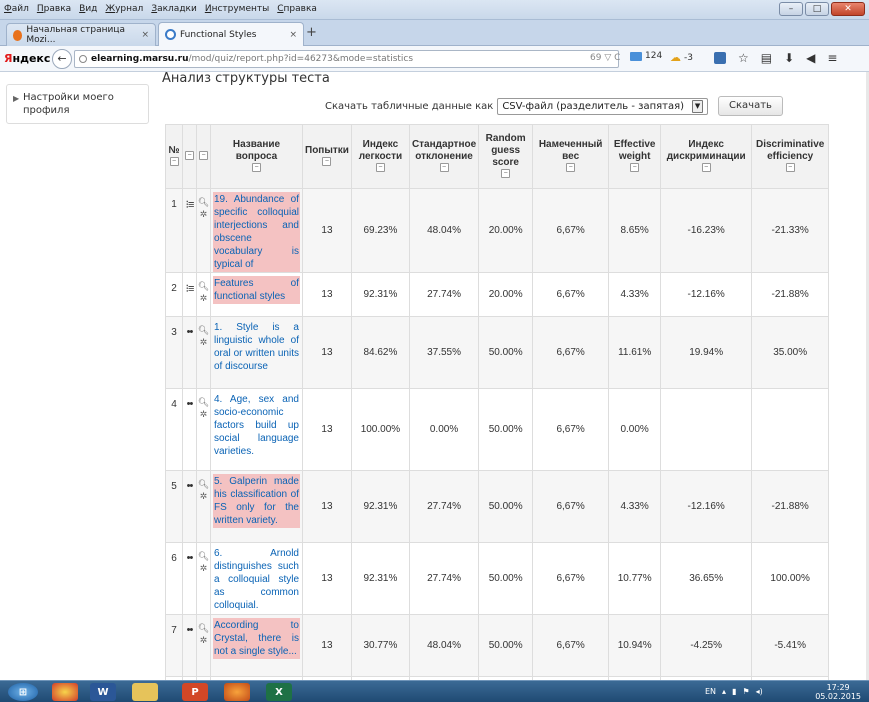  I want to click on yandex-logo: Яндекс, so click(27, 58).